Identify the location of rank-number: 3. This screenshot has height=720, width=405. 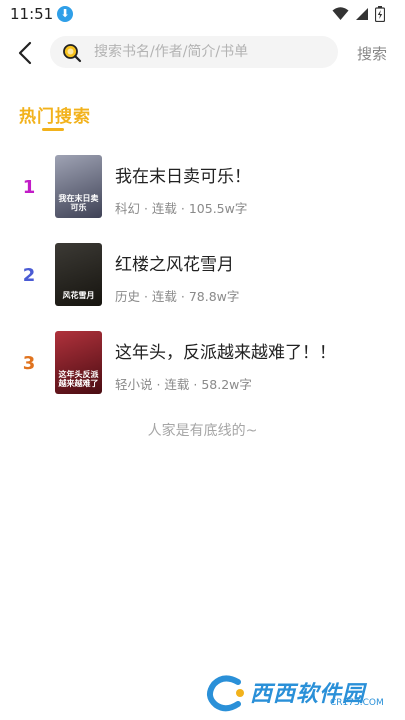
(29, 363).